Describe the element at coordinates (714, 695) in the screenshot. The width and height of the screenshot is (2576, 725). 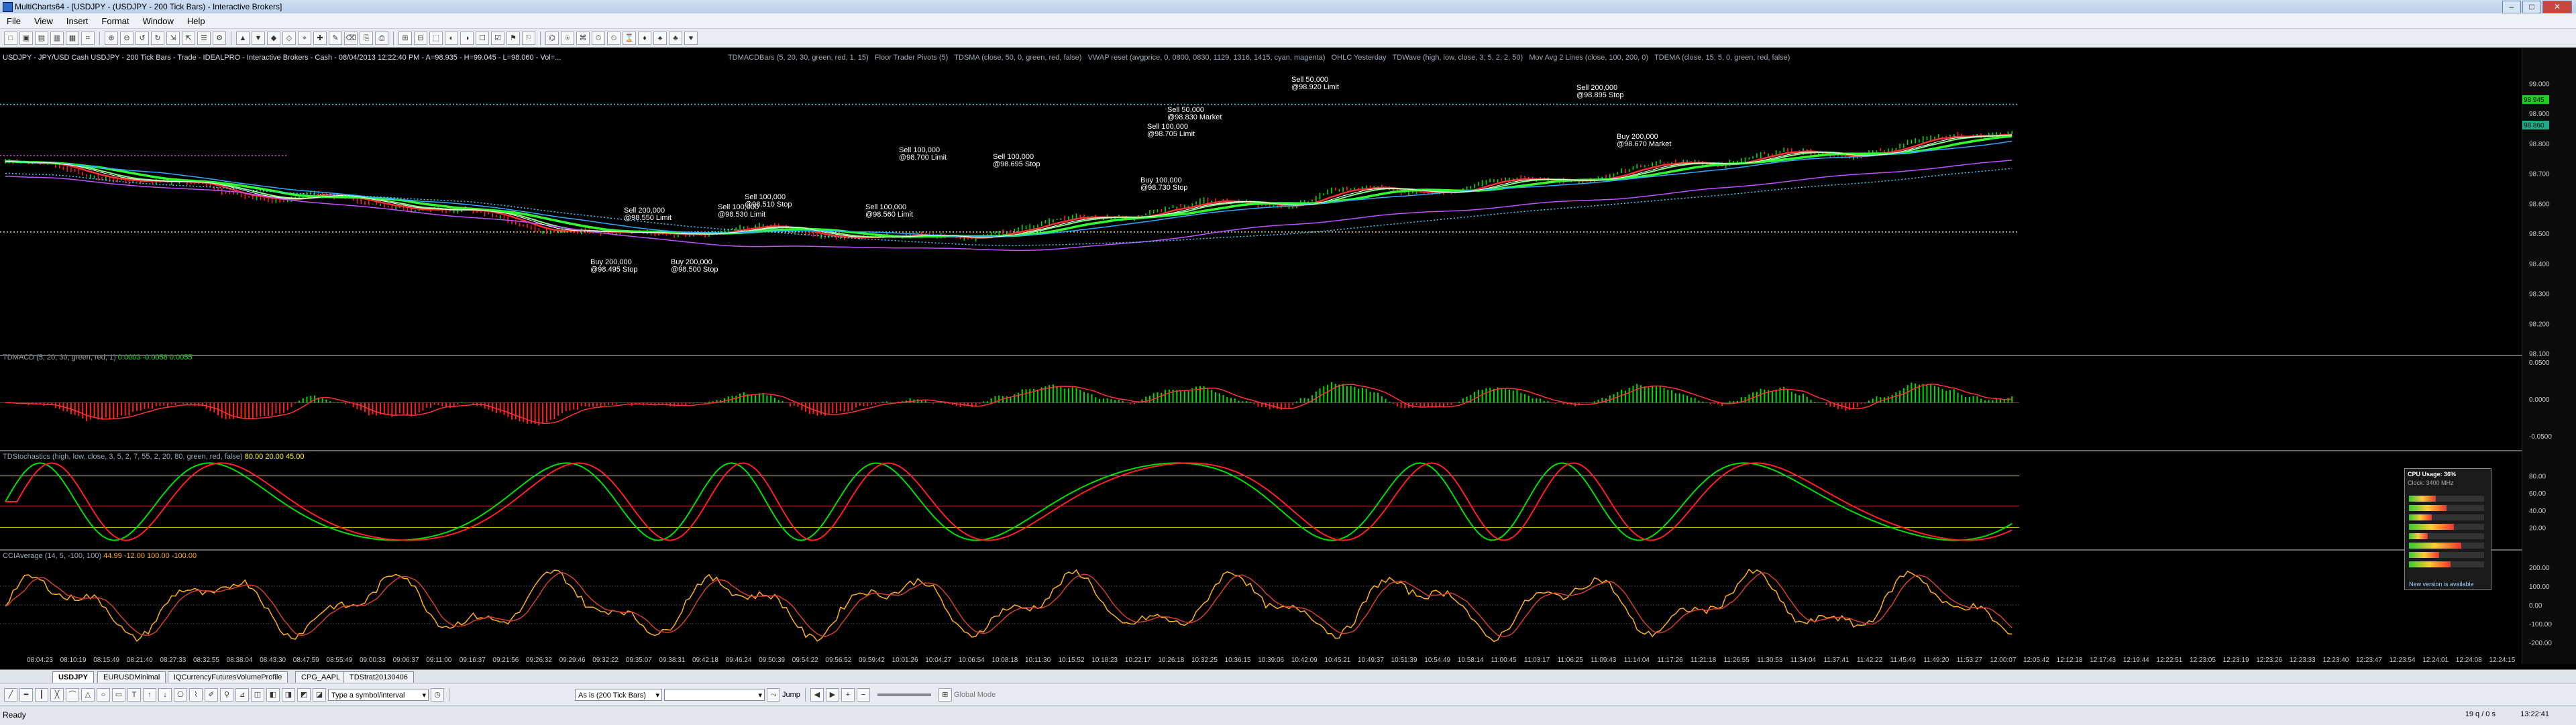
I see `date-field` at that location.